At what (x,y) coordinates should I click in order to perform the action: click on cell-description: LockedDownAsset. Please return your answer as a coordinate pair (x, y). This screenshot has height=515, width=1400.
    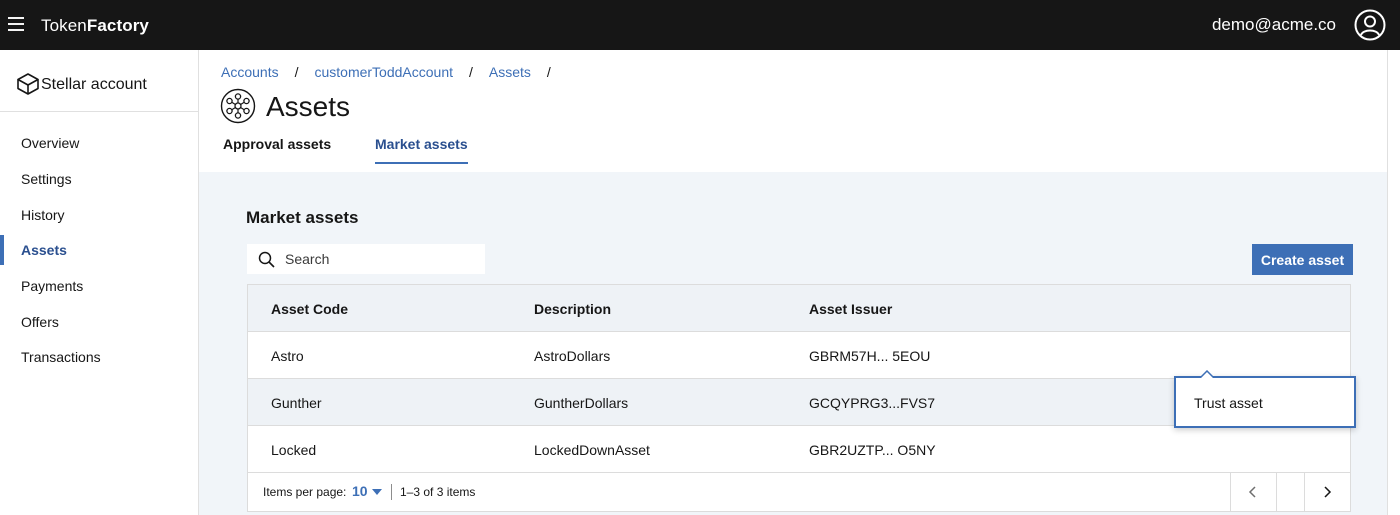
    Looking at the image, I should click on (592, 450).